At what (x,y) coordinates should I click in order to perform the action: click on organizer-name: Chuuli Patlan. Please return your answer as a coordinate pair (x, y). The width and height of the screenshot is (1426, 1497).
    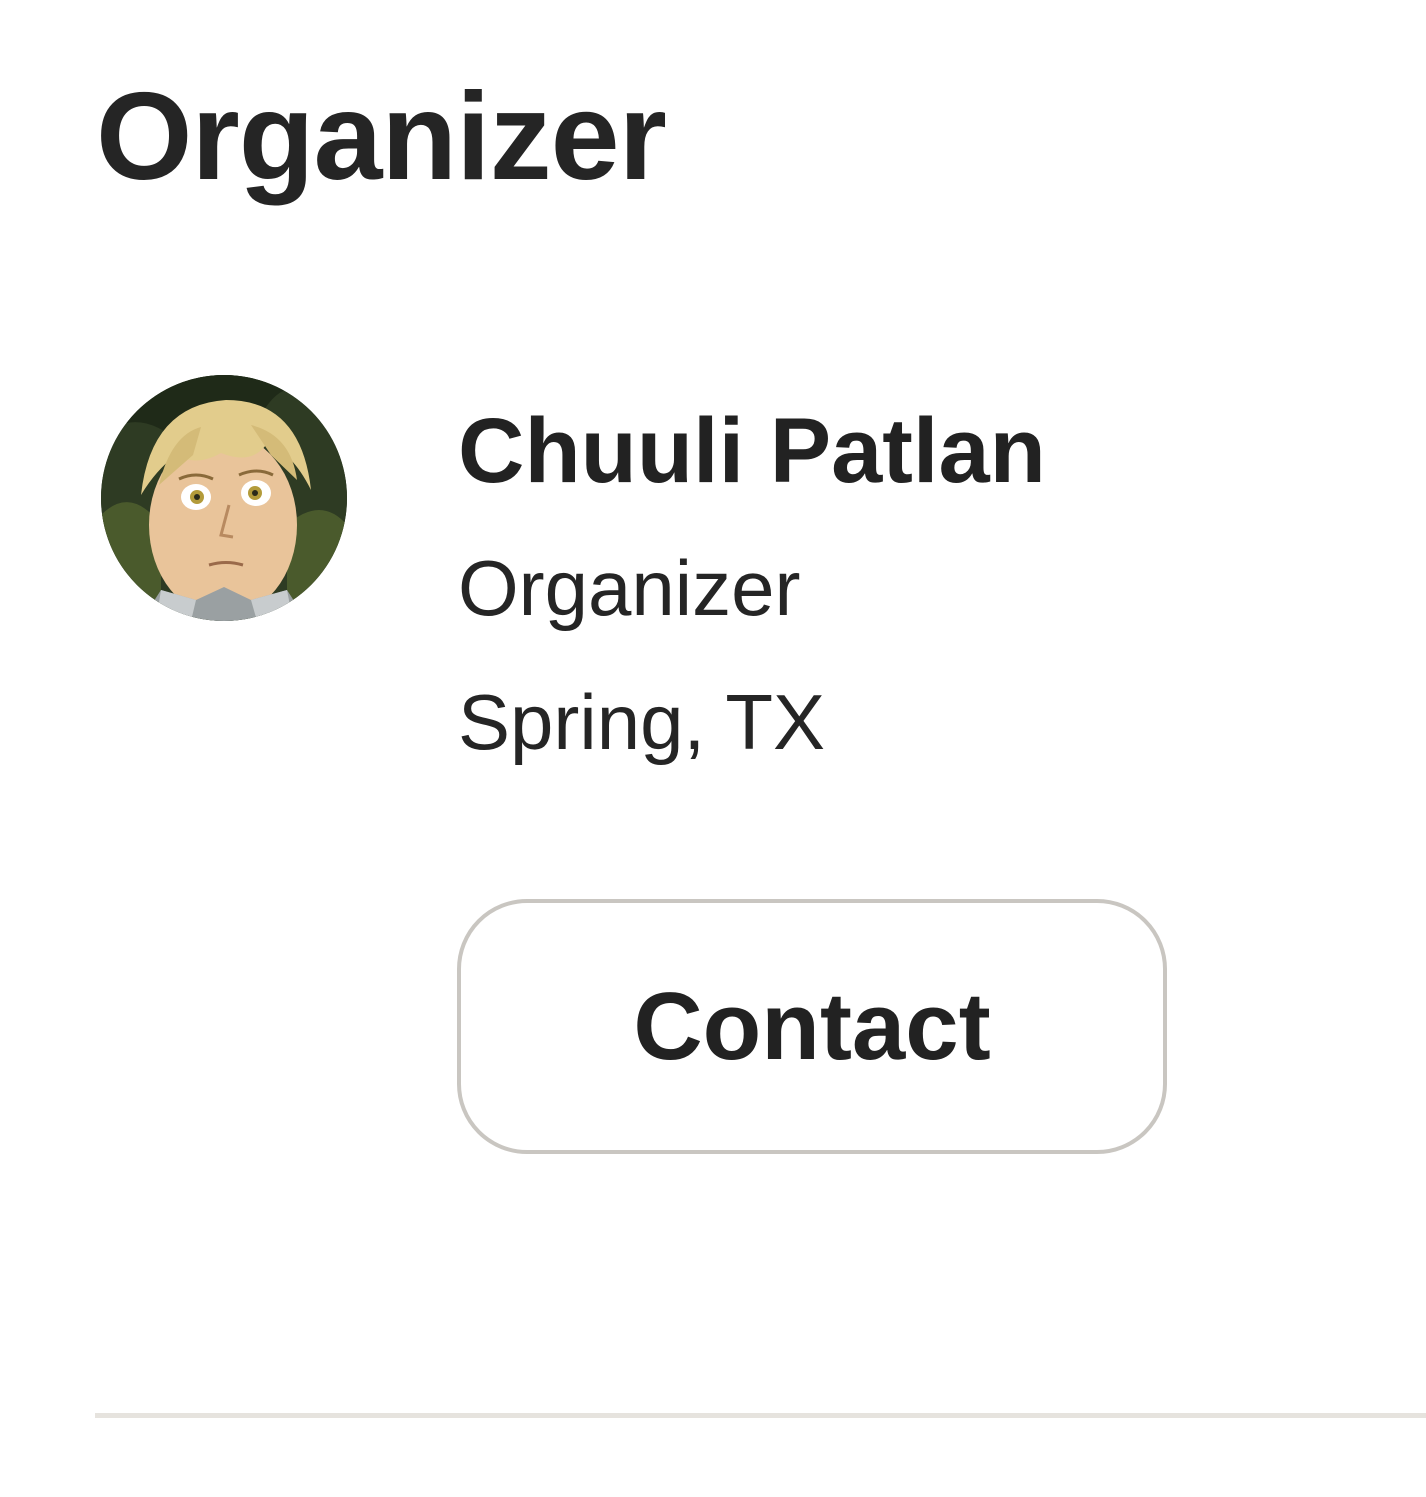
    Looking at the image, I should click on (752, 451).